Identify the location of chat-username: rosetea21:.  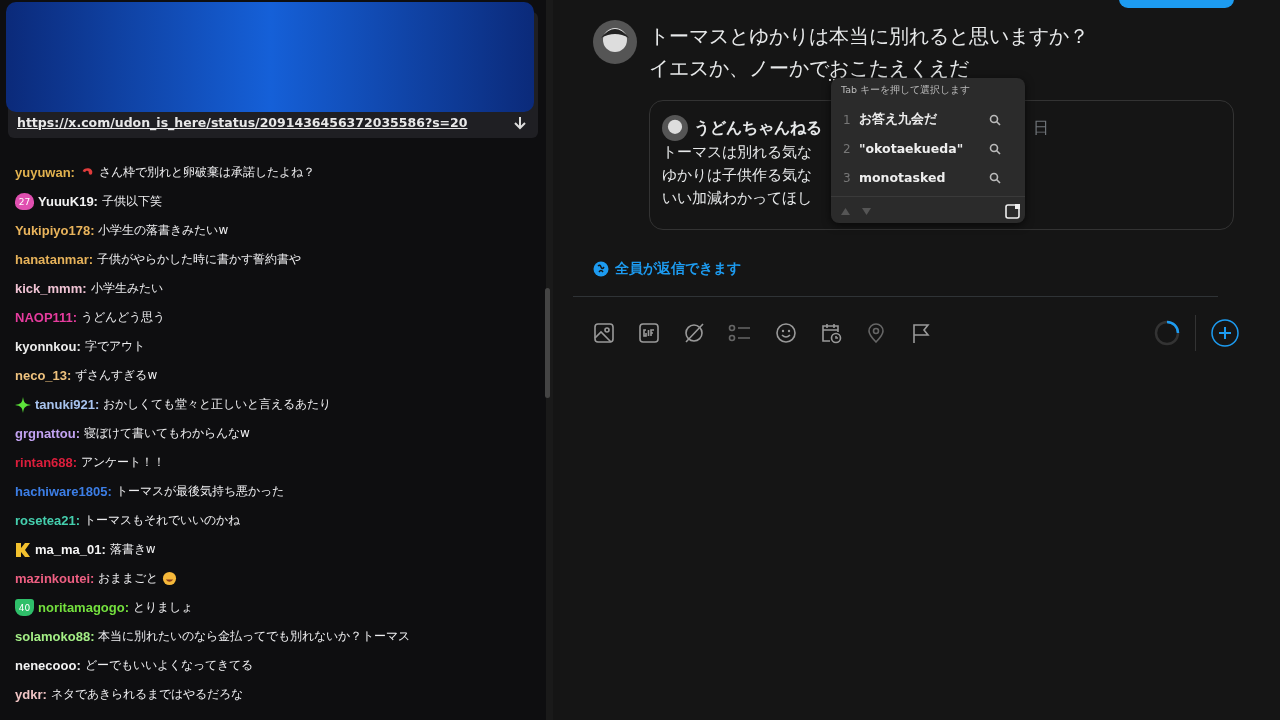
(48, 520).